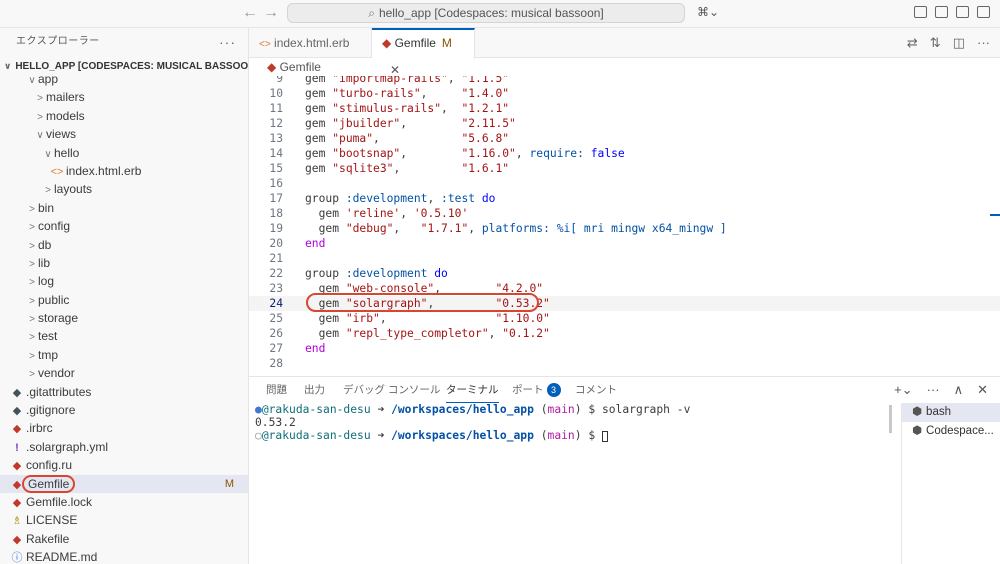  I want to click on terminal-icon: ⬢, so click(917, 412).